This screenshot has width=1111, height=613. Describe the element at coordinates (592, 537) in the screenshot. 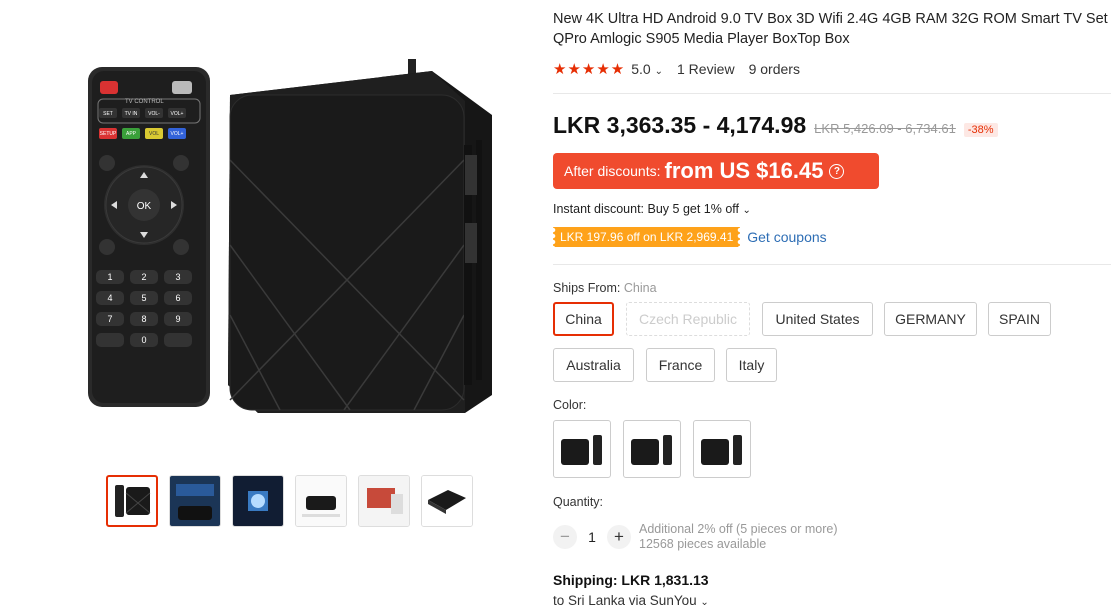

I see `quantity-value: 1` at that location.